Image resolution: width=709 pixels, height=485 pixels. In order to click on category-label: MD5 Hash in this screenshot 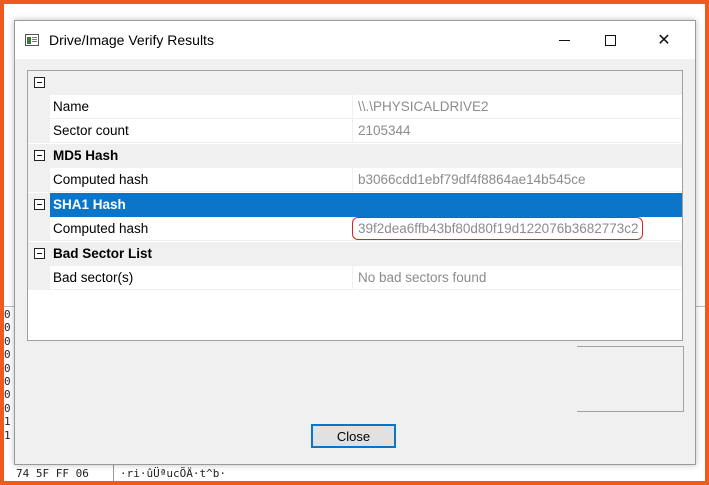, I will do `click(86, 155)`.